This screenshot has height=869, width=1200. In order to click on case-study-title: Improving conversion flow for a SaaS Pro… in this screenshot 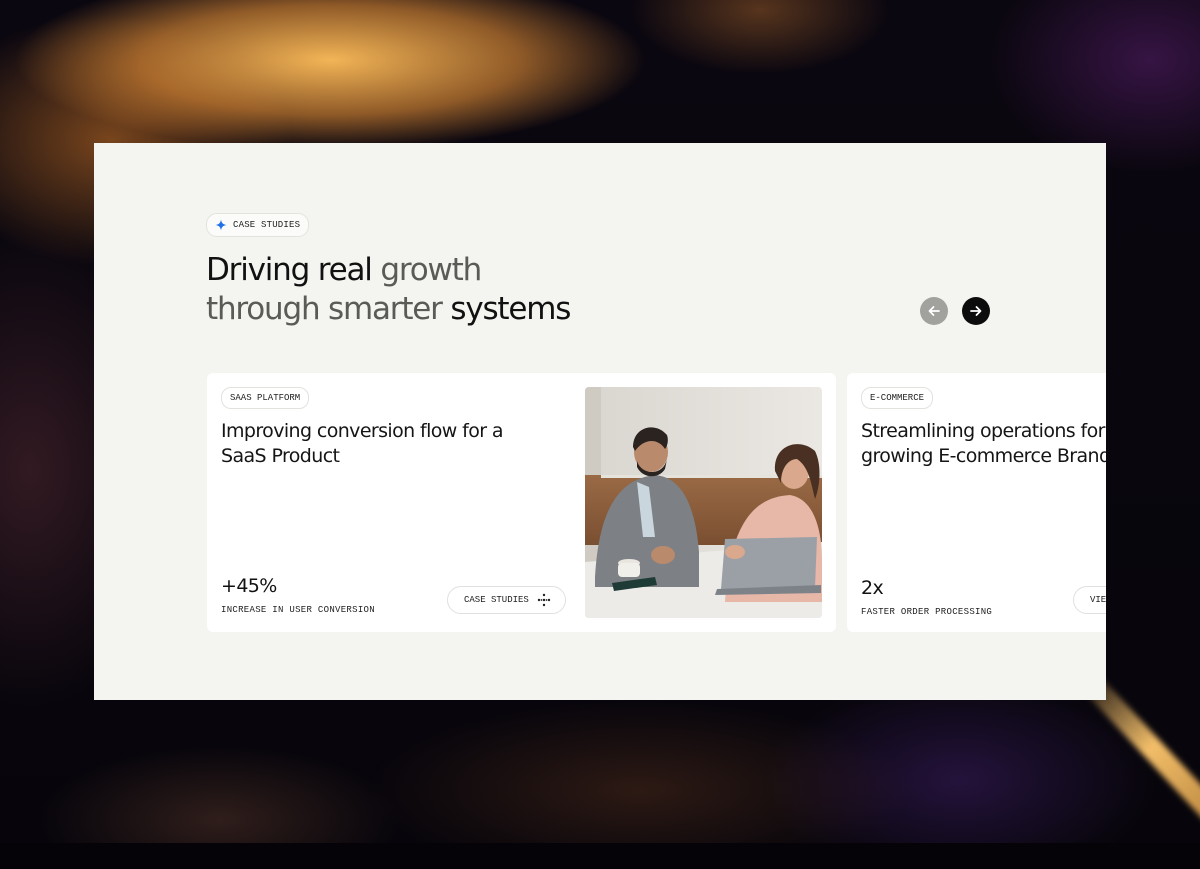, I will do `click(362, 443)`.